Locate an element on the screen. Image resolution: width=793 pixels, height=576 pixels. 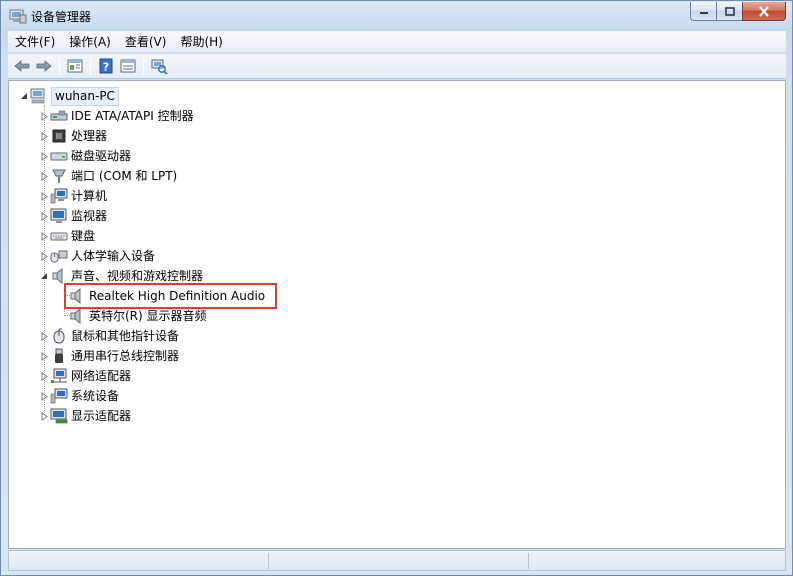
tree-item-ide-controller: IDE ATA/ATAPI 控制器 is located at coordinates (116, 116).